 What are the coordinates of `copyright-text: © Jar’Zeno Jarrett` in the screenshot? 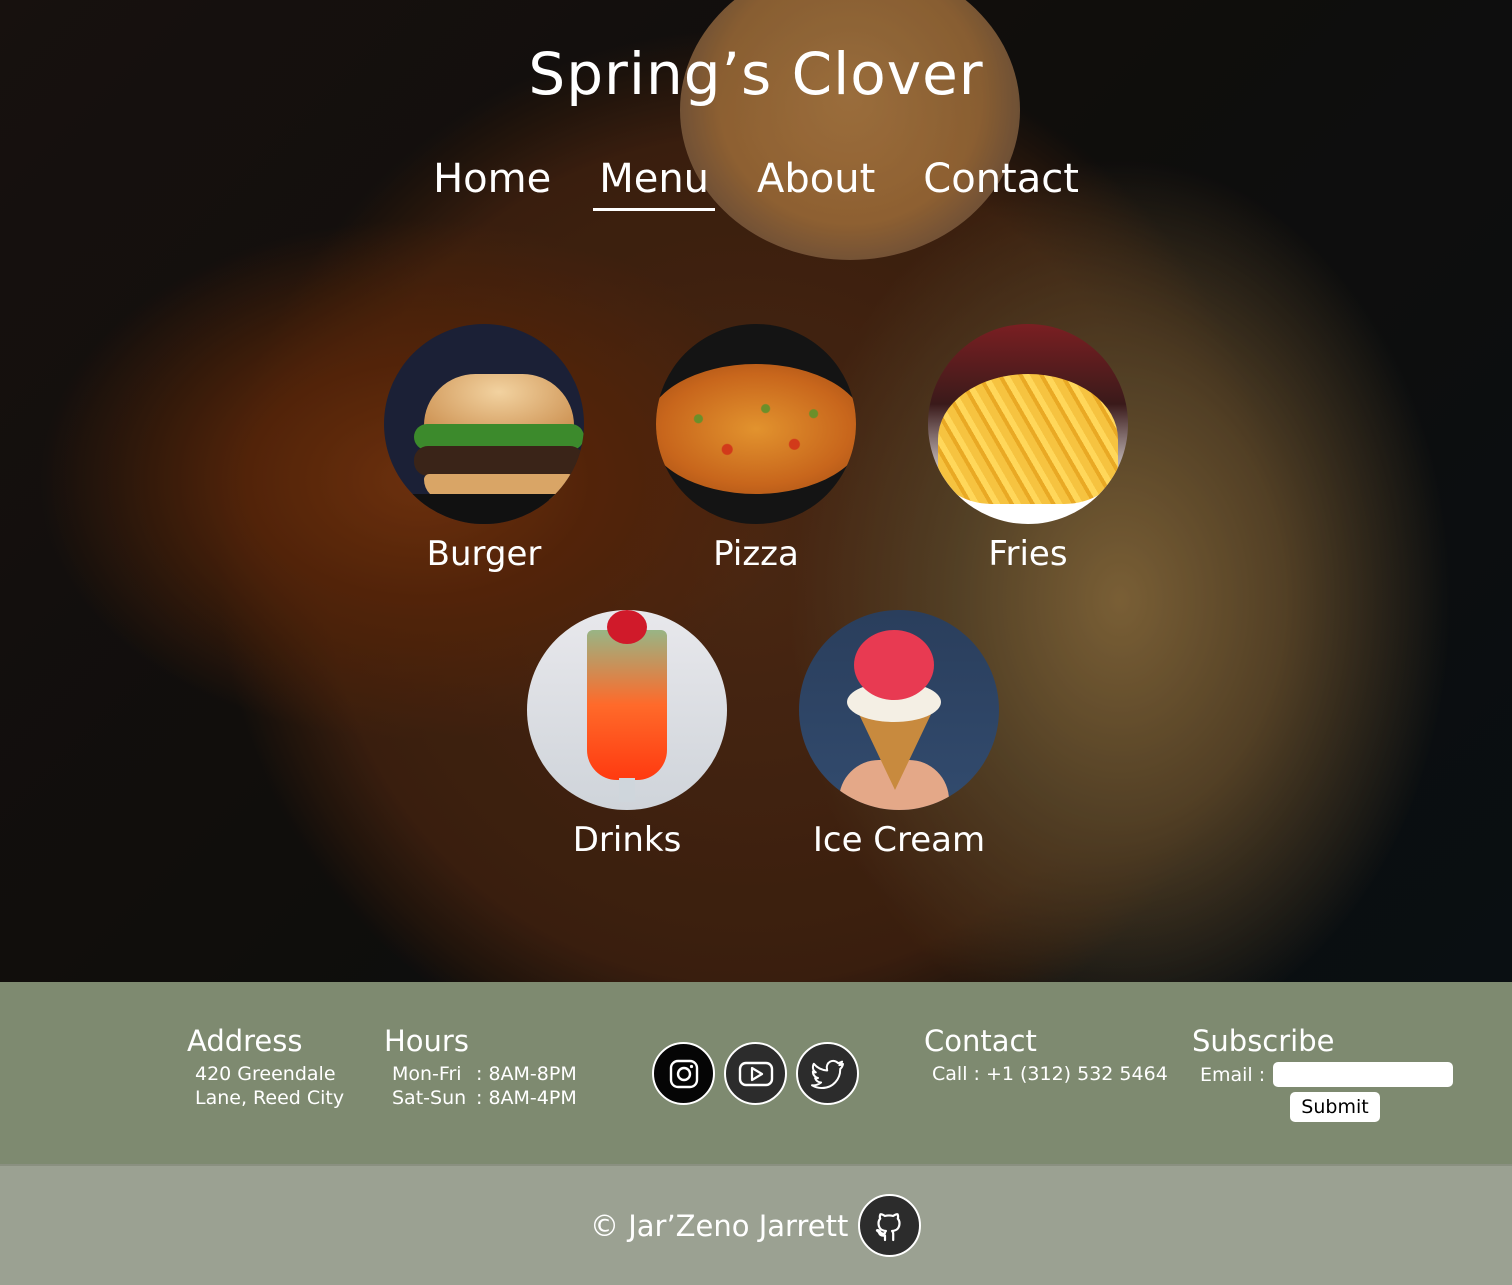 It's located at (719, 1226).